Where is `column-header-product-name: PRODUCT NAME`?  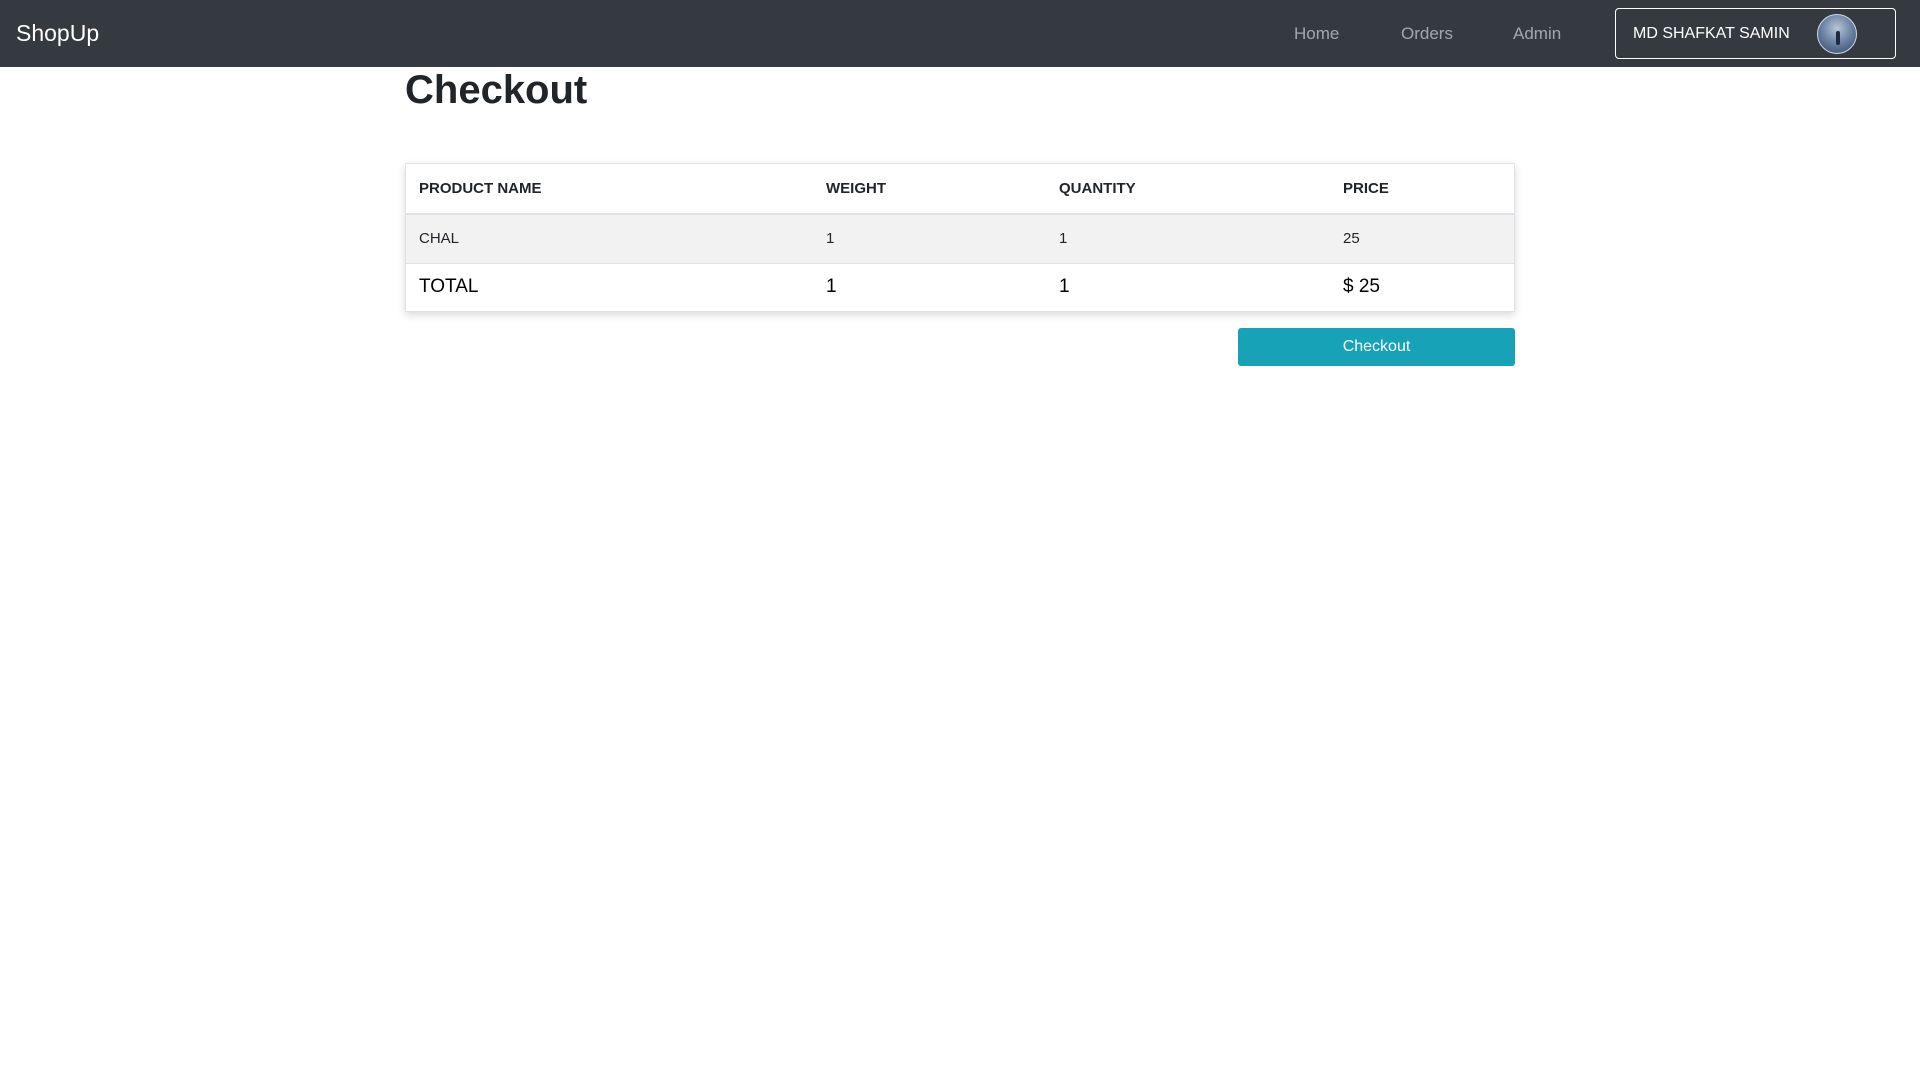
column-header-product-name: PRODUCT NAME is located at coordinates (480, 188).